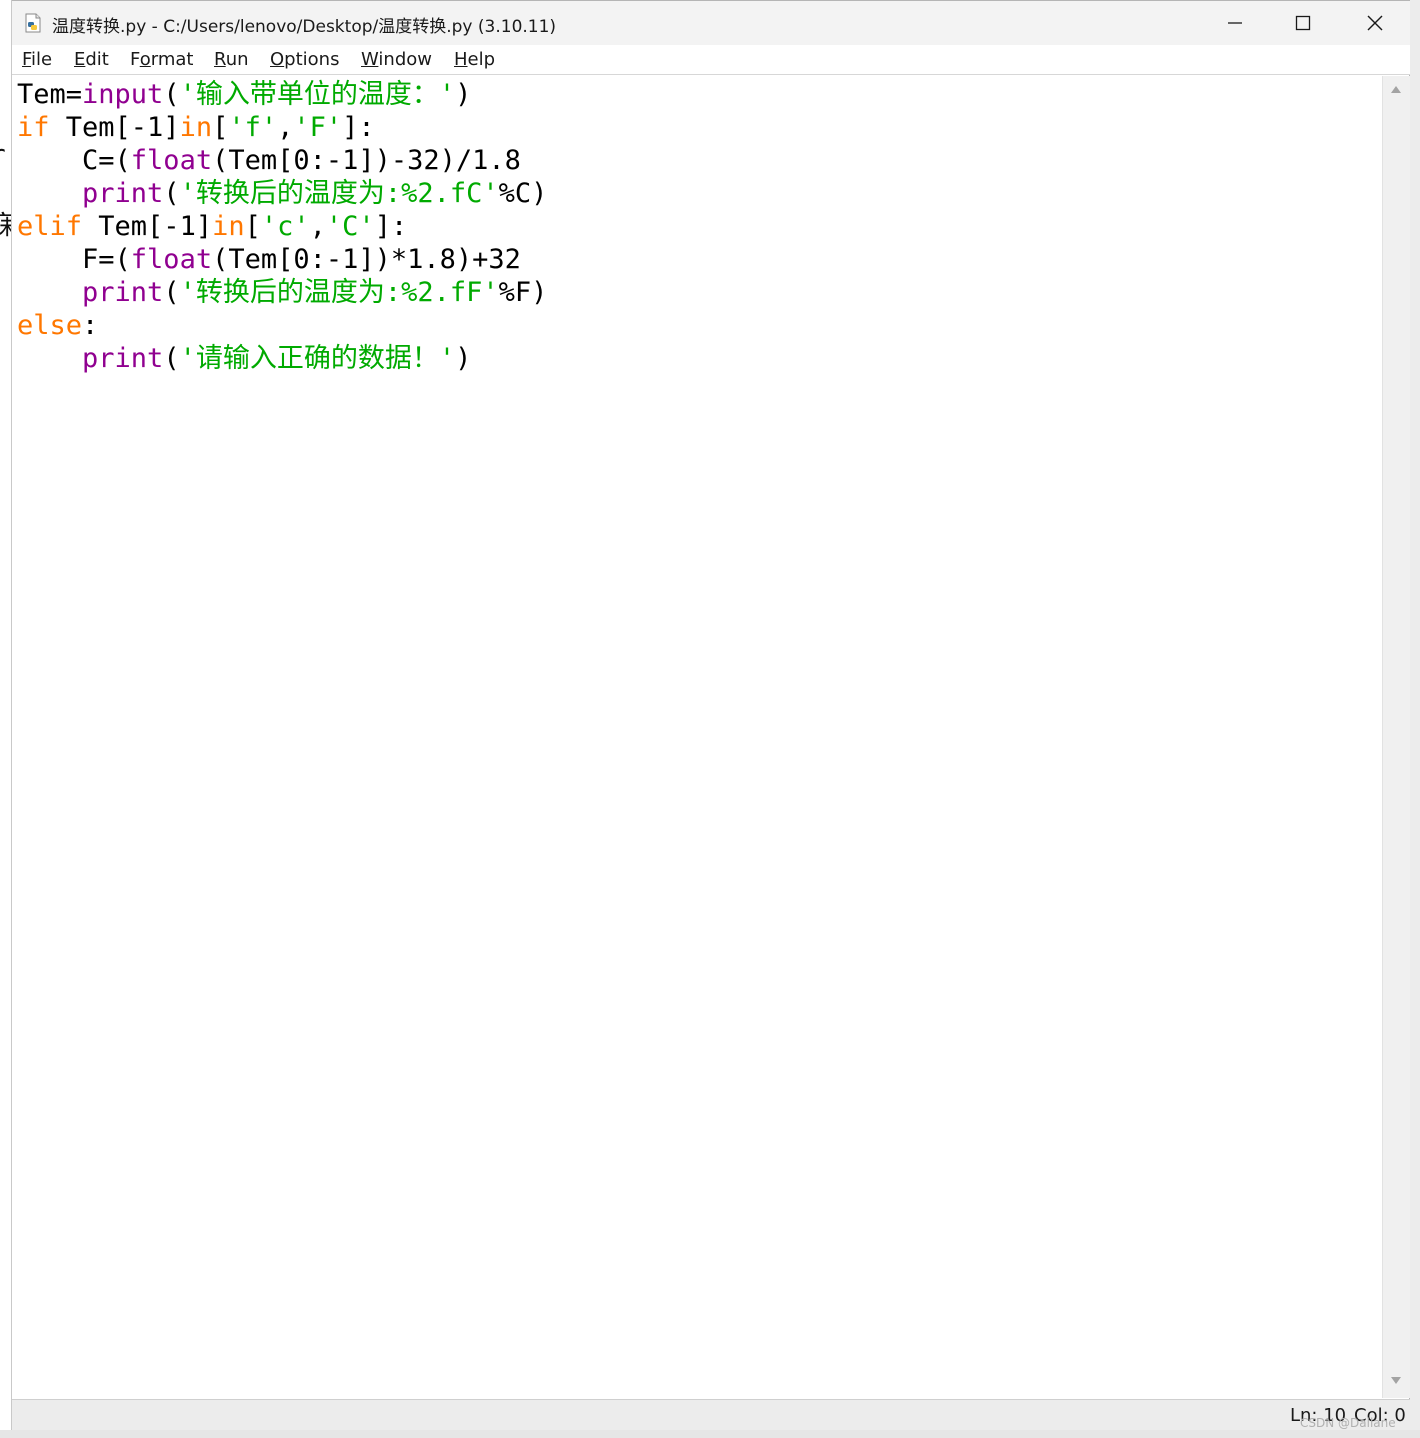 The width and height of the screenshot is (1420, 1438). What do you see at coordinates (33, 23) in the screenshot?
I see `python-file-icon` at bounding box center [33, 23].